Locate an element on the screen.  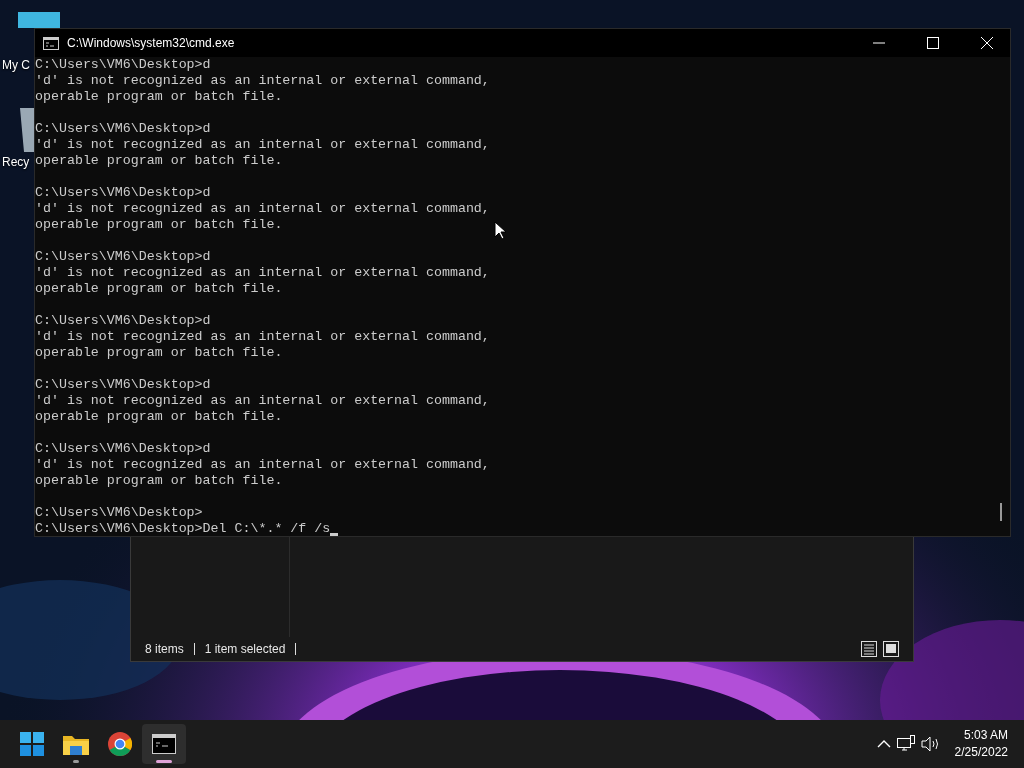
thumbnail-view-icon is located at coordinates (891, 649).